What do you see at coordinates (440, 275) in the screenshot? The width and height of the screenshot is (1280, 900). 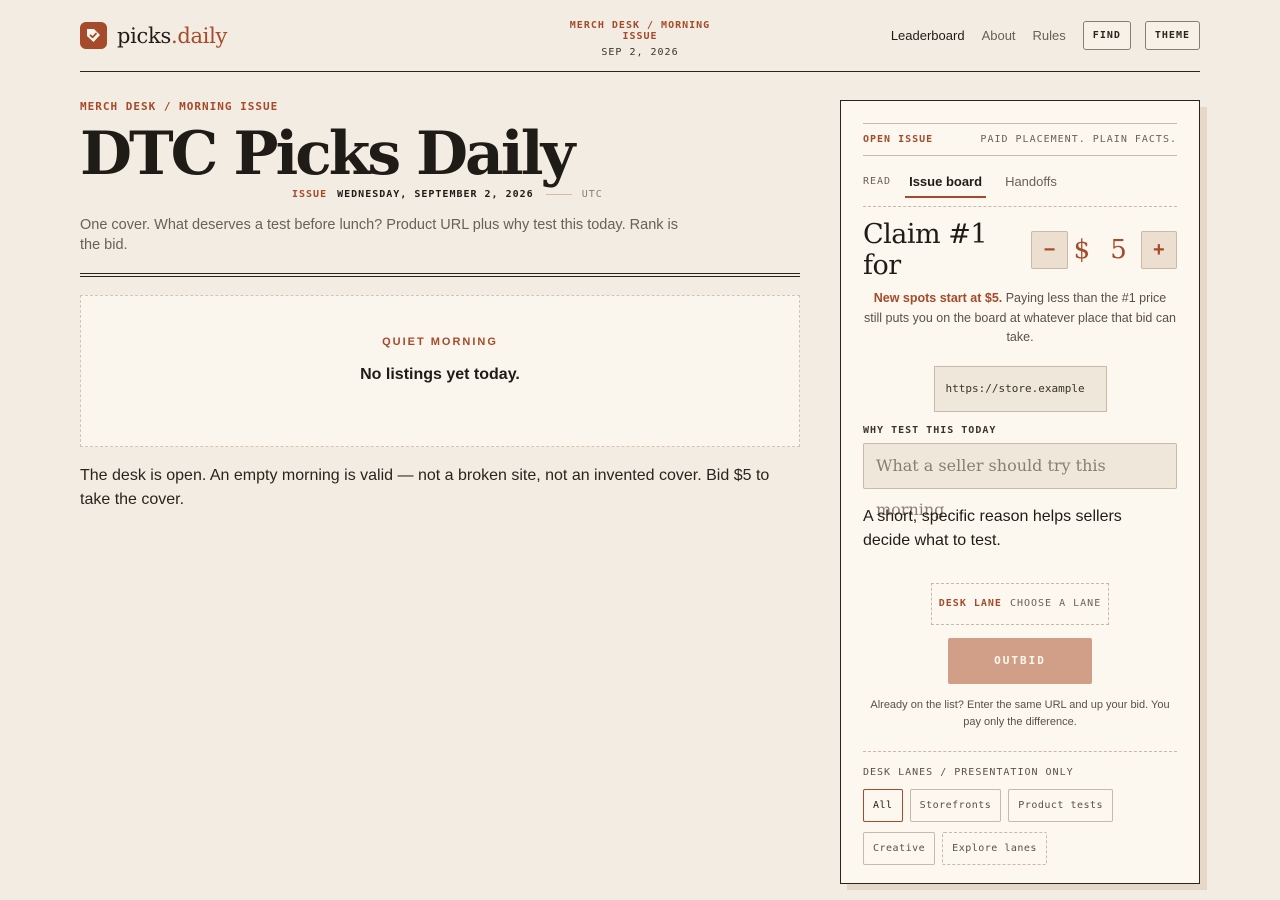 I see `double-divider` at bounding box center [440, 275].